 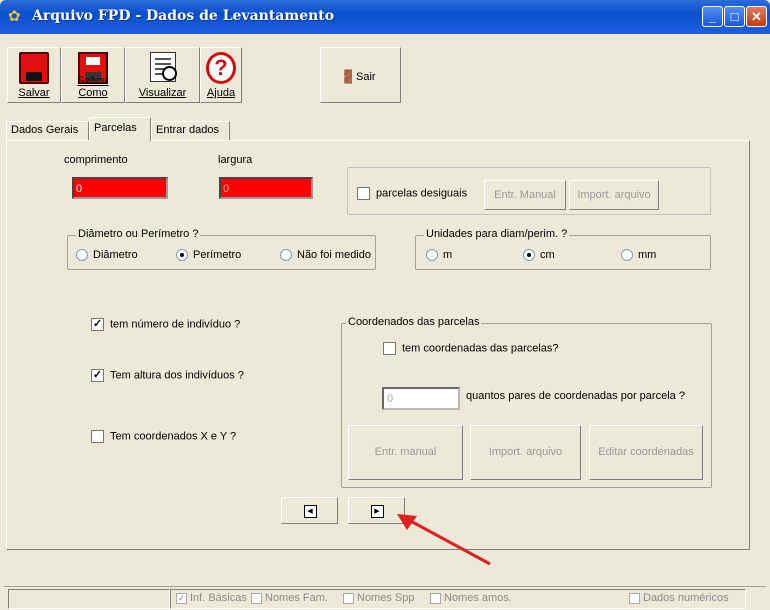 I want to click on coord-import-arquivo-button: Import. arquivo, so click(x=525, y=452).